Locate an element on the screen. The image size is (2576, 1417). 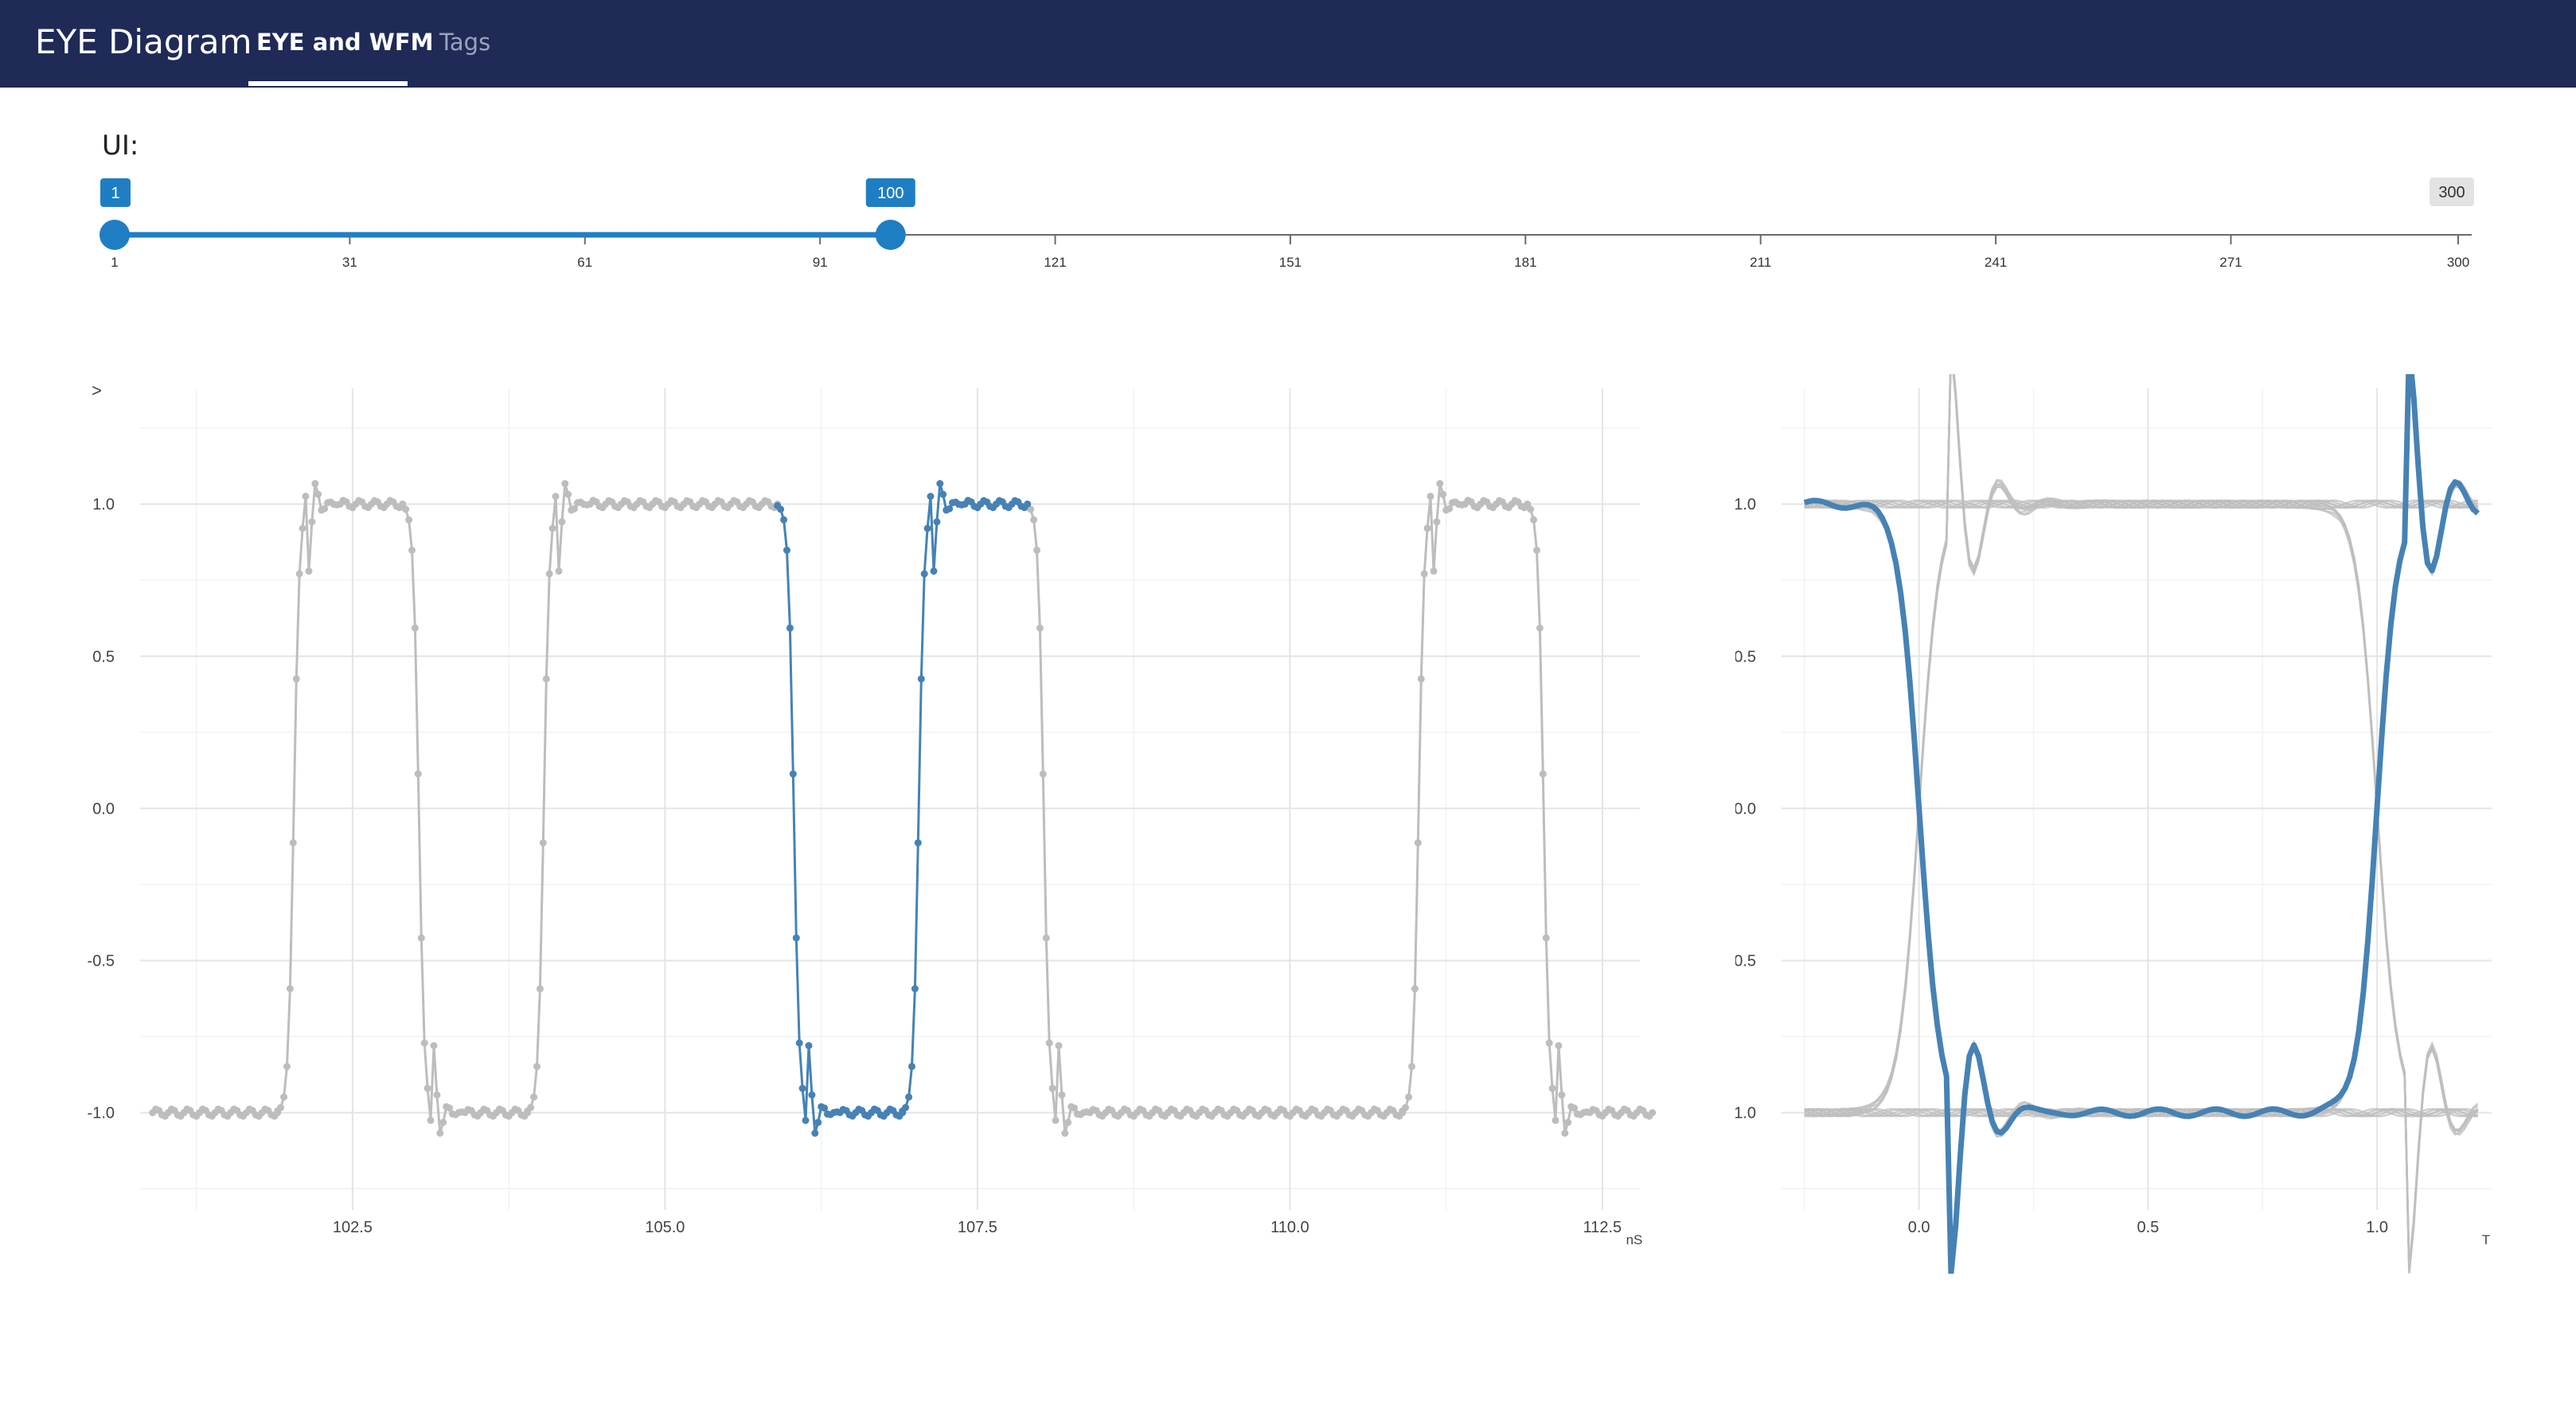
slider-tick-label: 211 is located at coordinates (1760, 262).